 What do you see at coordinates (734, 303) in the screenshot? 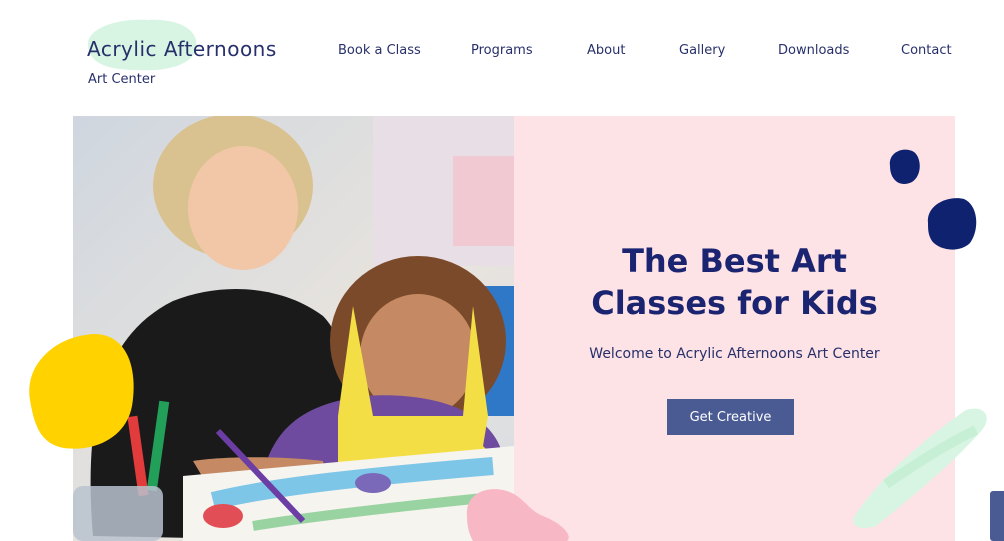
I see `hero-title-line-2: Classes for Kids` at bounding box center [734, 303].